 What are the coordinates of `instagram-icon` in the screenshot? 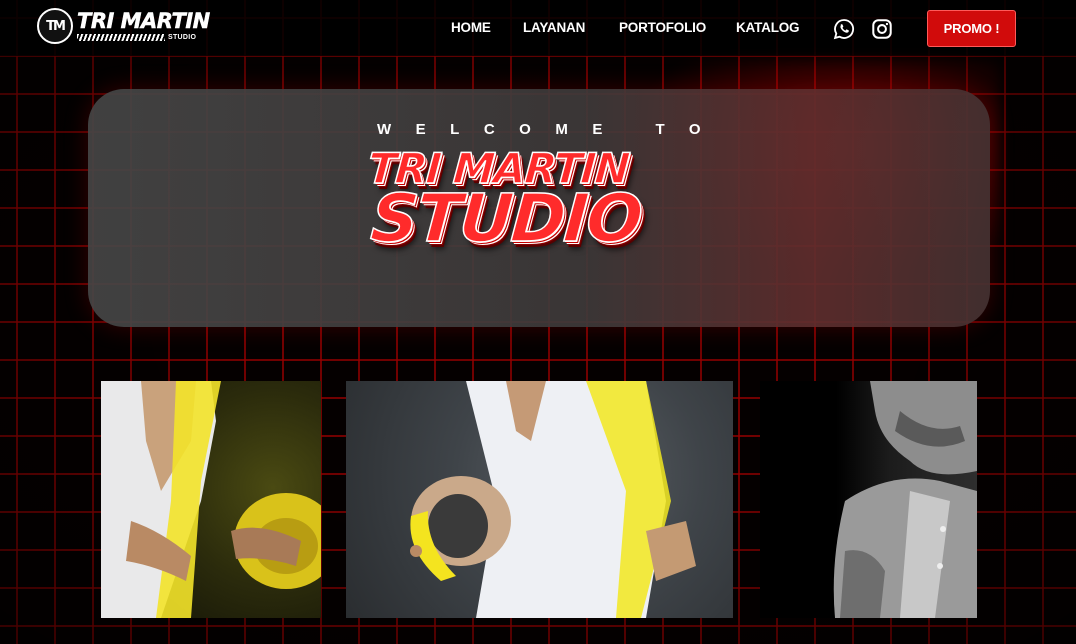 It's located at (882, 29).